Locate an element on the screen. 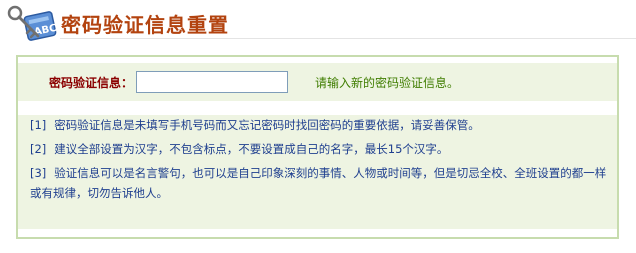 Image resolution: width=636 pixels, height=253 pixels. note-text: 建议全部设置为汉字，不包含标点，不要设置成自己的名字，最长15个汉字。 is located at coordinates (251, 149).